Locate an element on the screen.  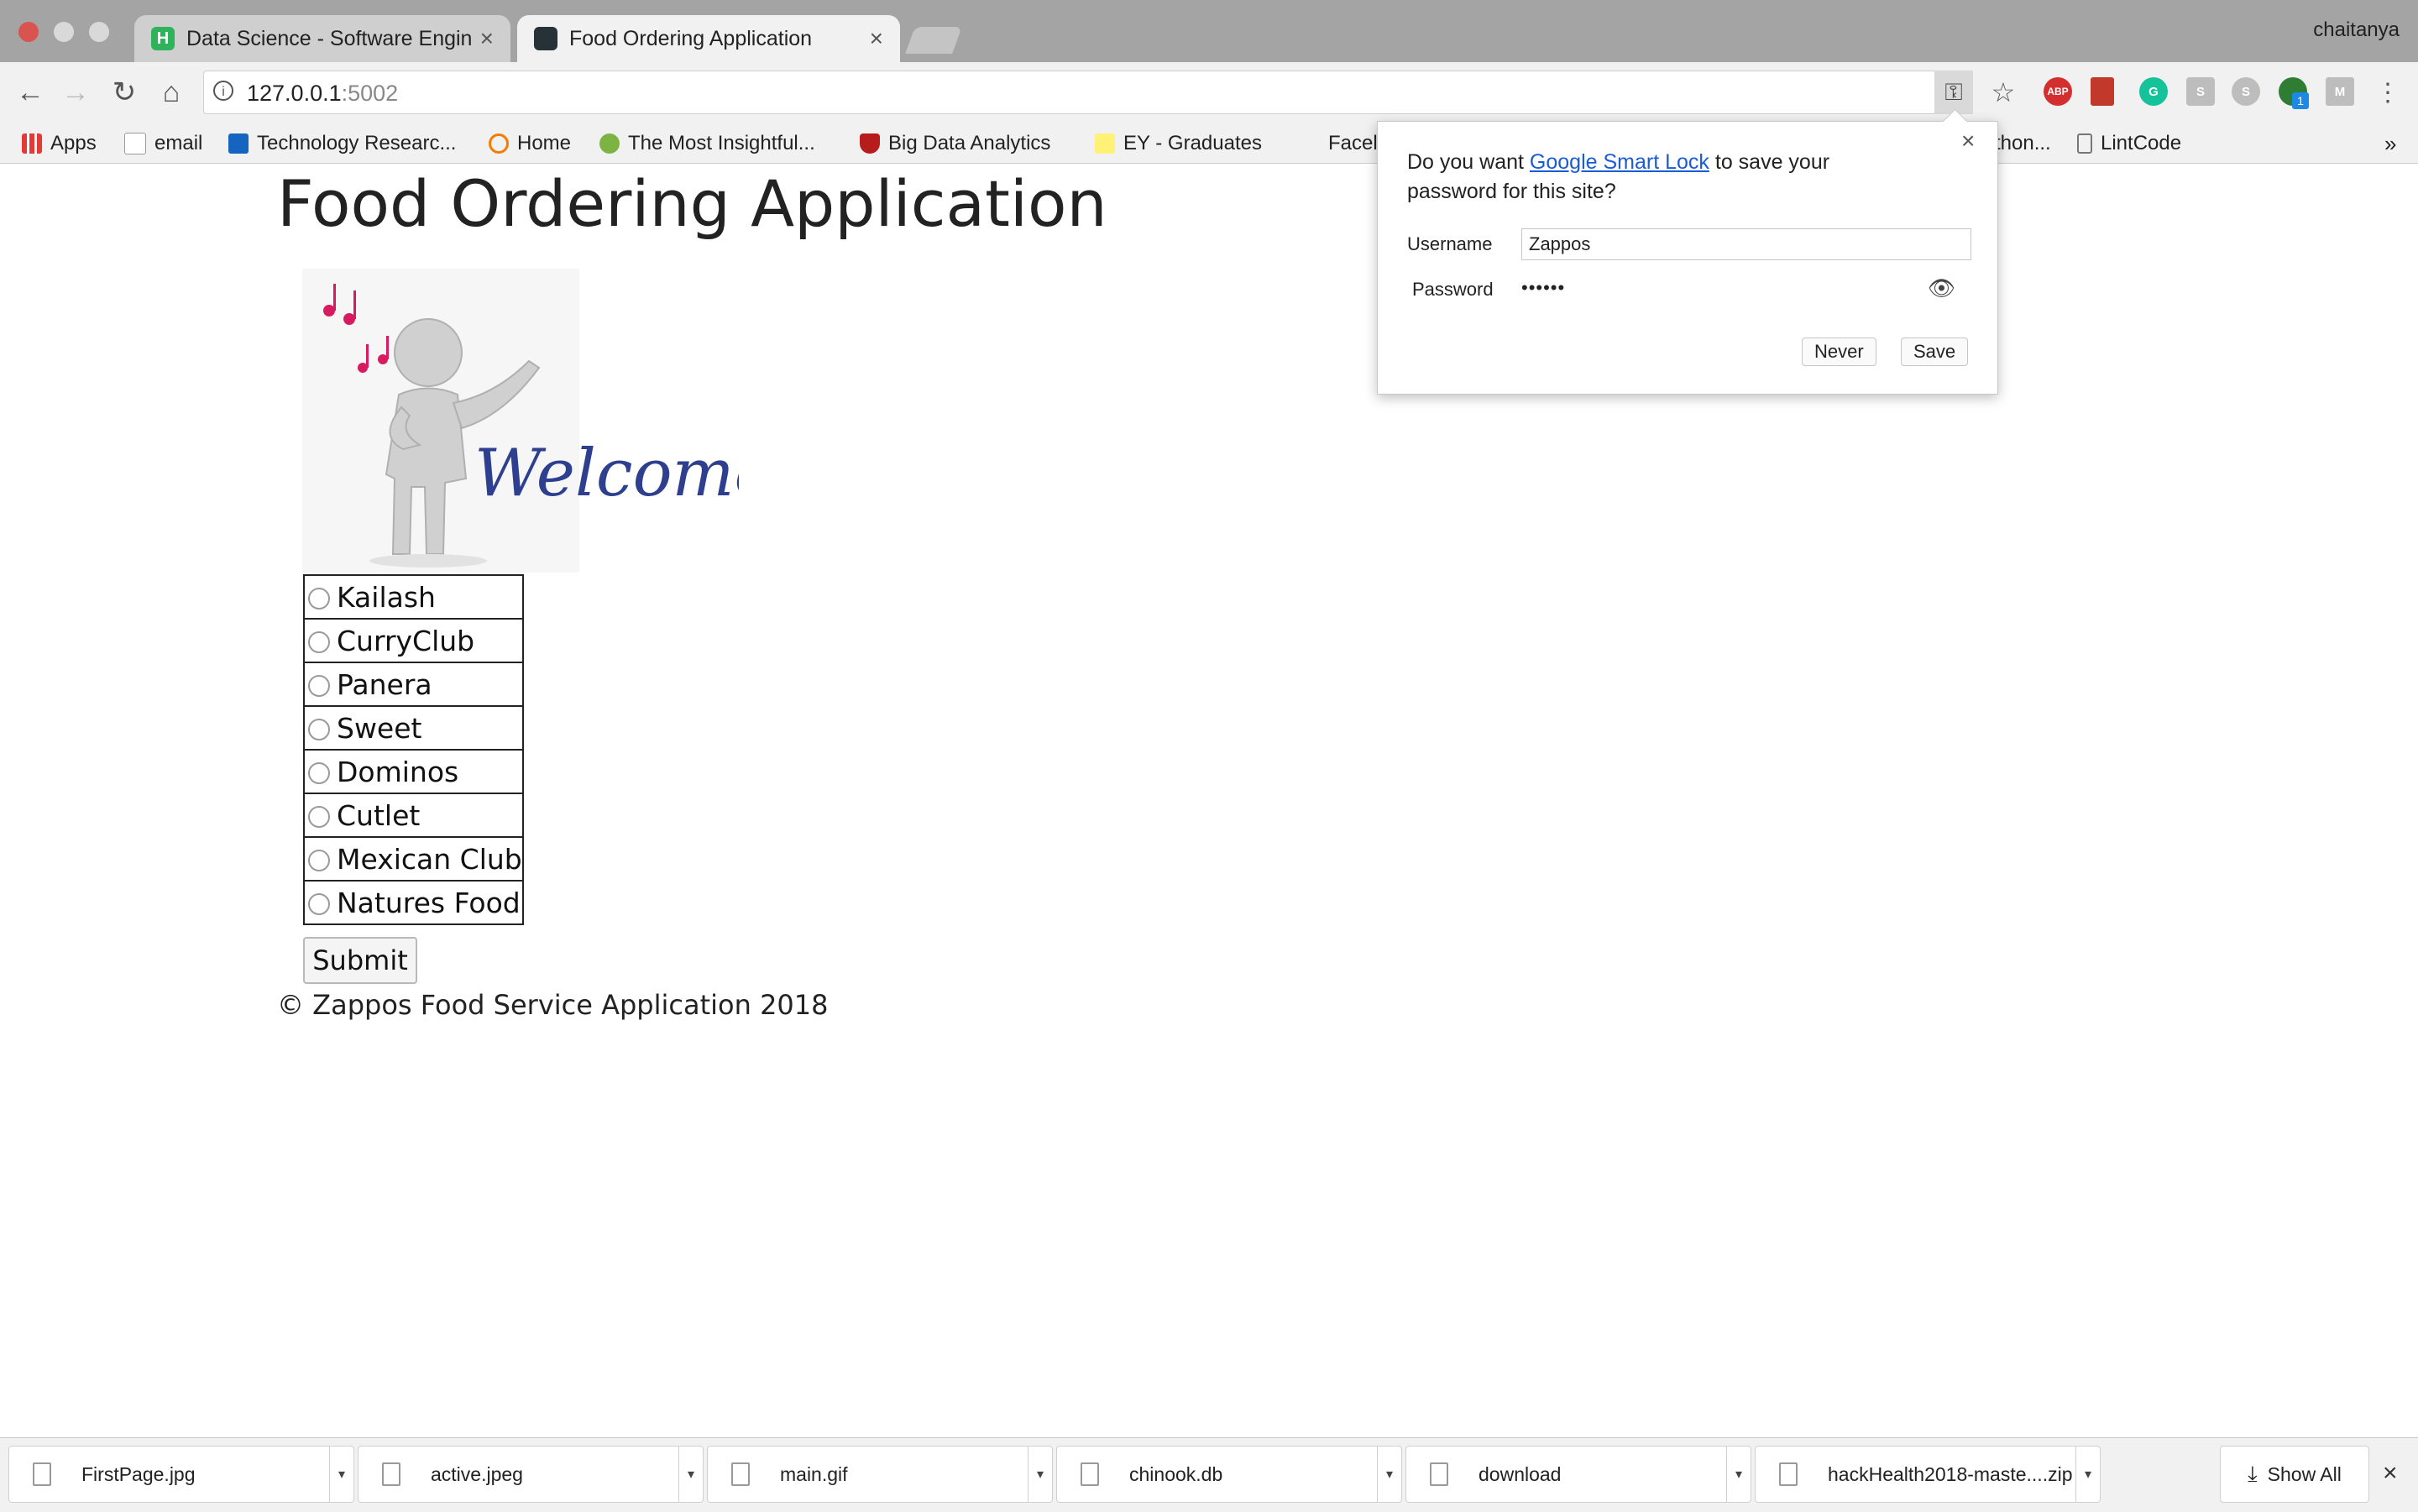
restaurant-option-cell: CurryClub is located at coordinates (413, 640).